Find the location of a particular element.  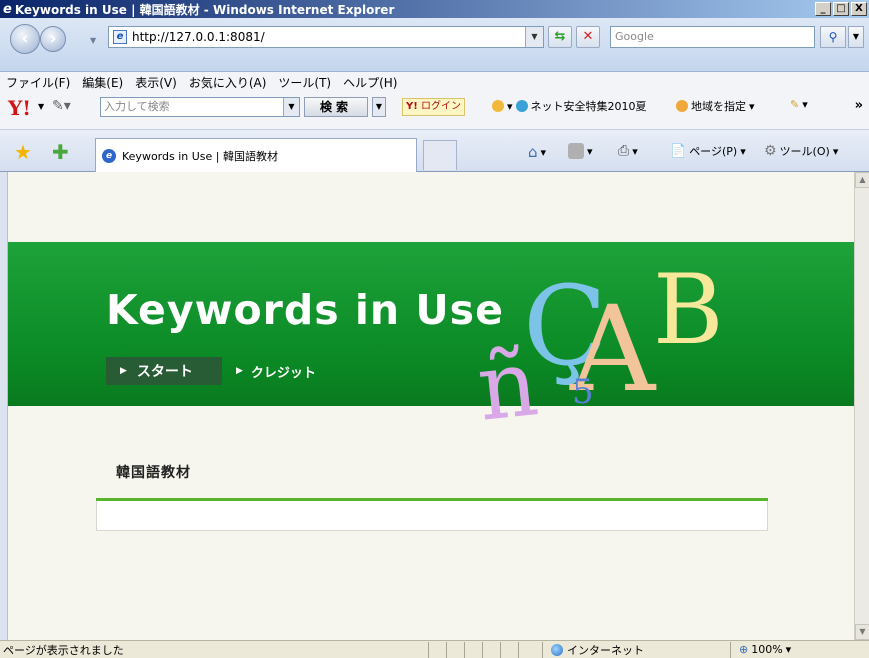

home-button: ⌂ ▾ is located at coordinates (537, 152).